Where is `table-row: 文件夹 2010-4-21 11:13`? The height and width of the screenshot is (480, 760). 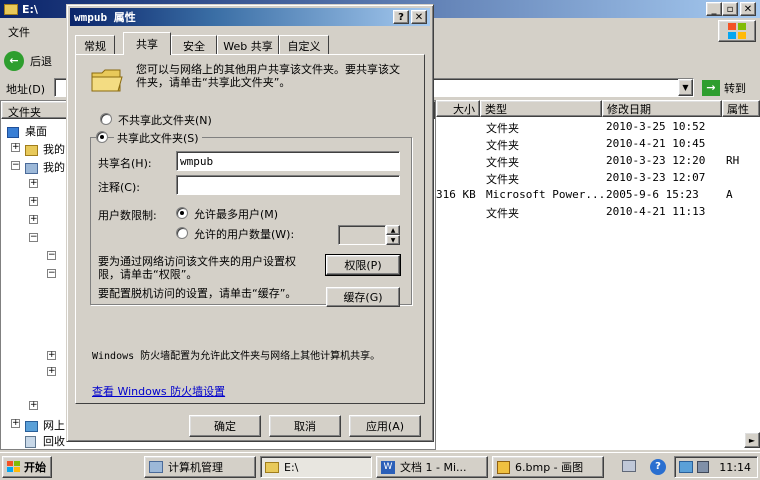 table-row: 文件夹 2010-4-21 11:13 is located at coordinates (598, 211).